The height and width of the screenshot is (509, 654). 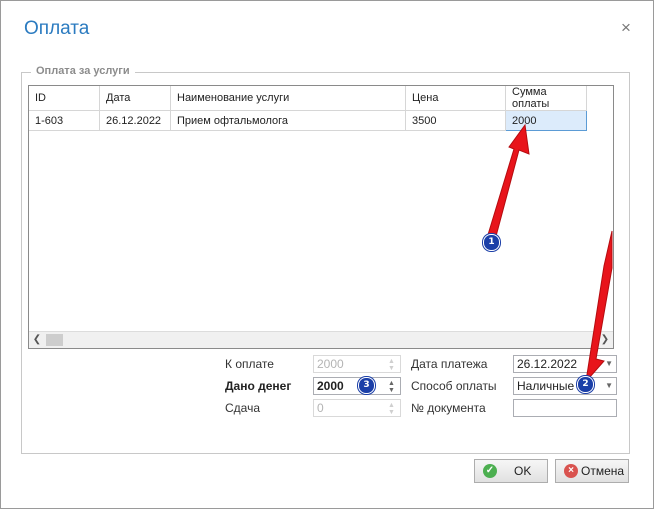 What do you see at coordinates (135, 120) in the screenshot?
I see `cell-date: 26.12.2022` at bounding box center [135, 120].